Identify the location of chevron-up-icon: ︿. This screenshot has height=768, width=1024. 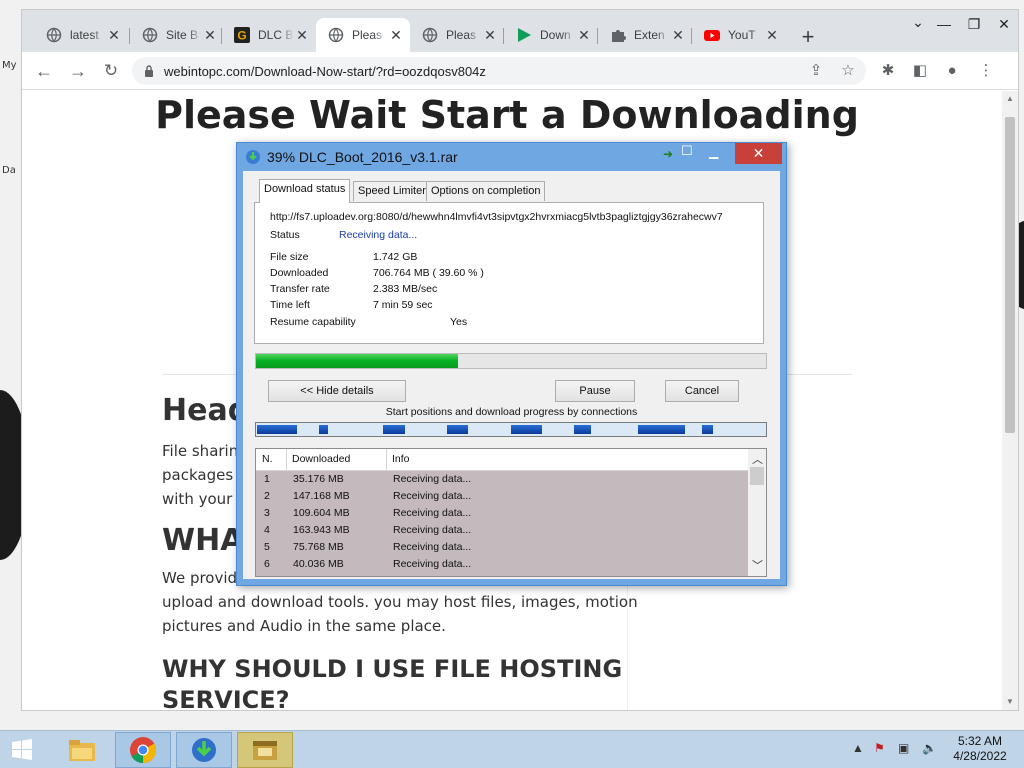
(757, 459).